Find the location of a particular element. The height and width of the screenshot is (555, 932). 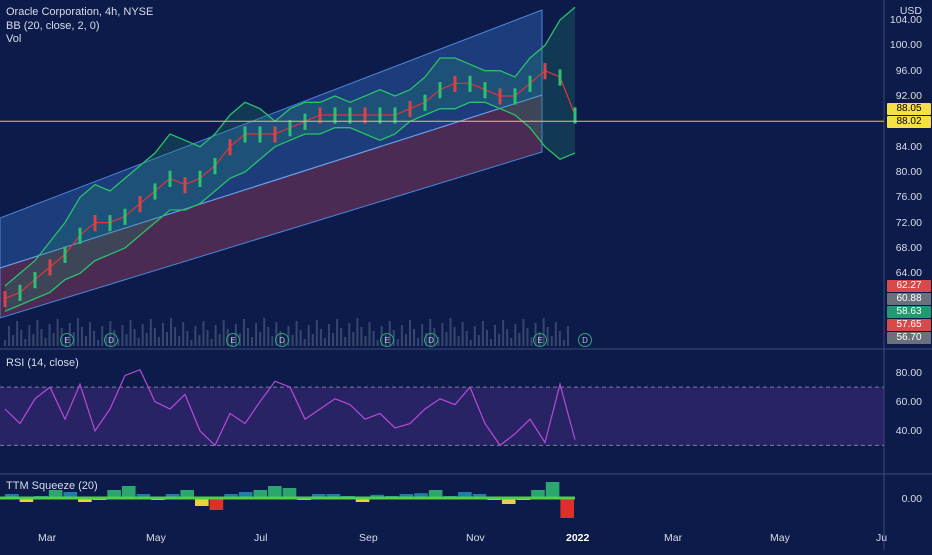

price-axis-tick: 80.00 is located at coordinates (908, 171).